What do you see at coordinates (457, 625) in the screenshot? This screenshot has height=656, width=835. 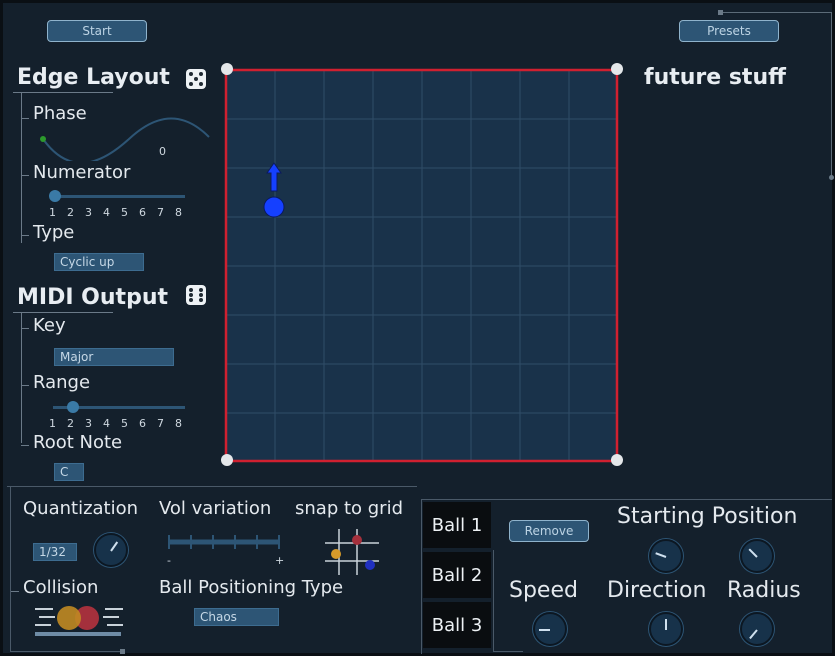 I see `tab-ball-3: Ball 3` at bounding box center [457, 625].